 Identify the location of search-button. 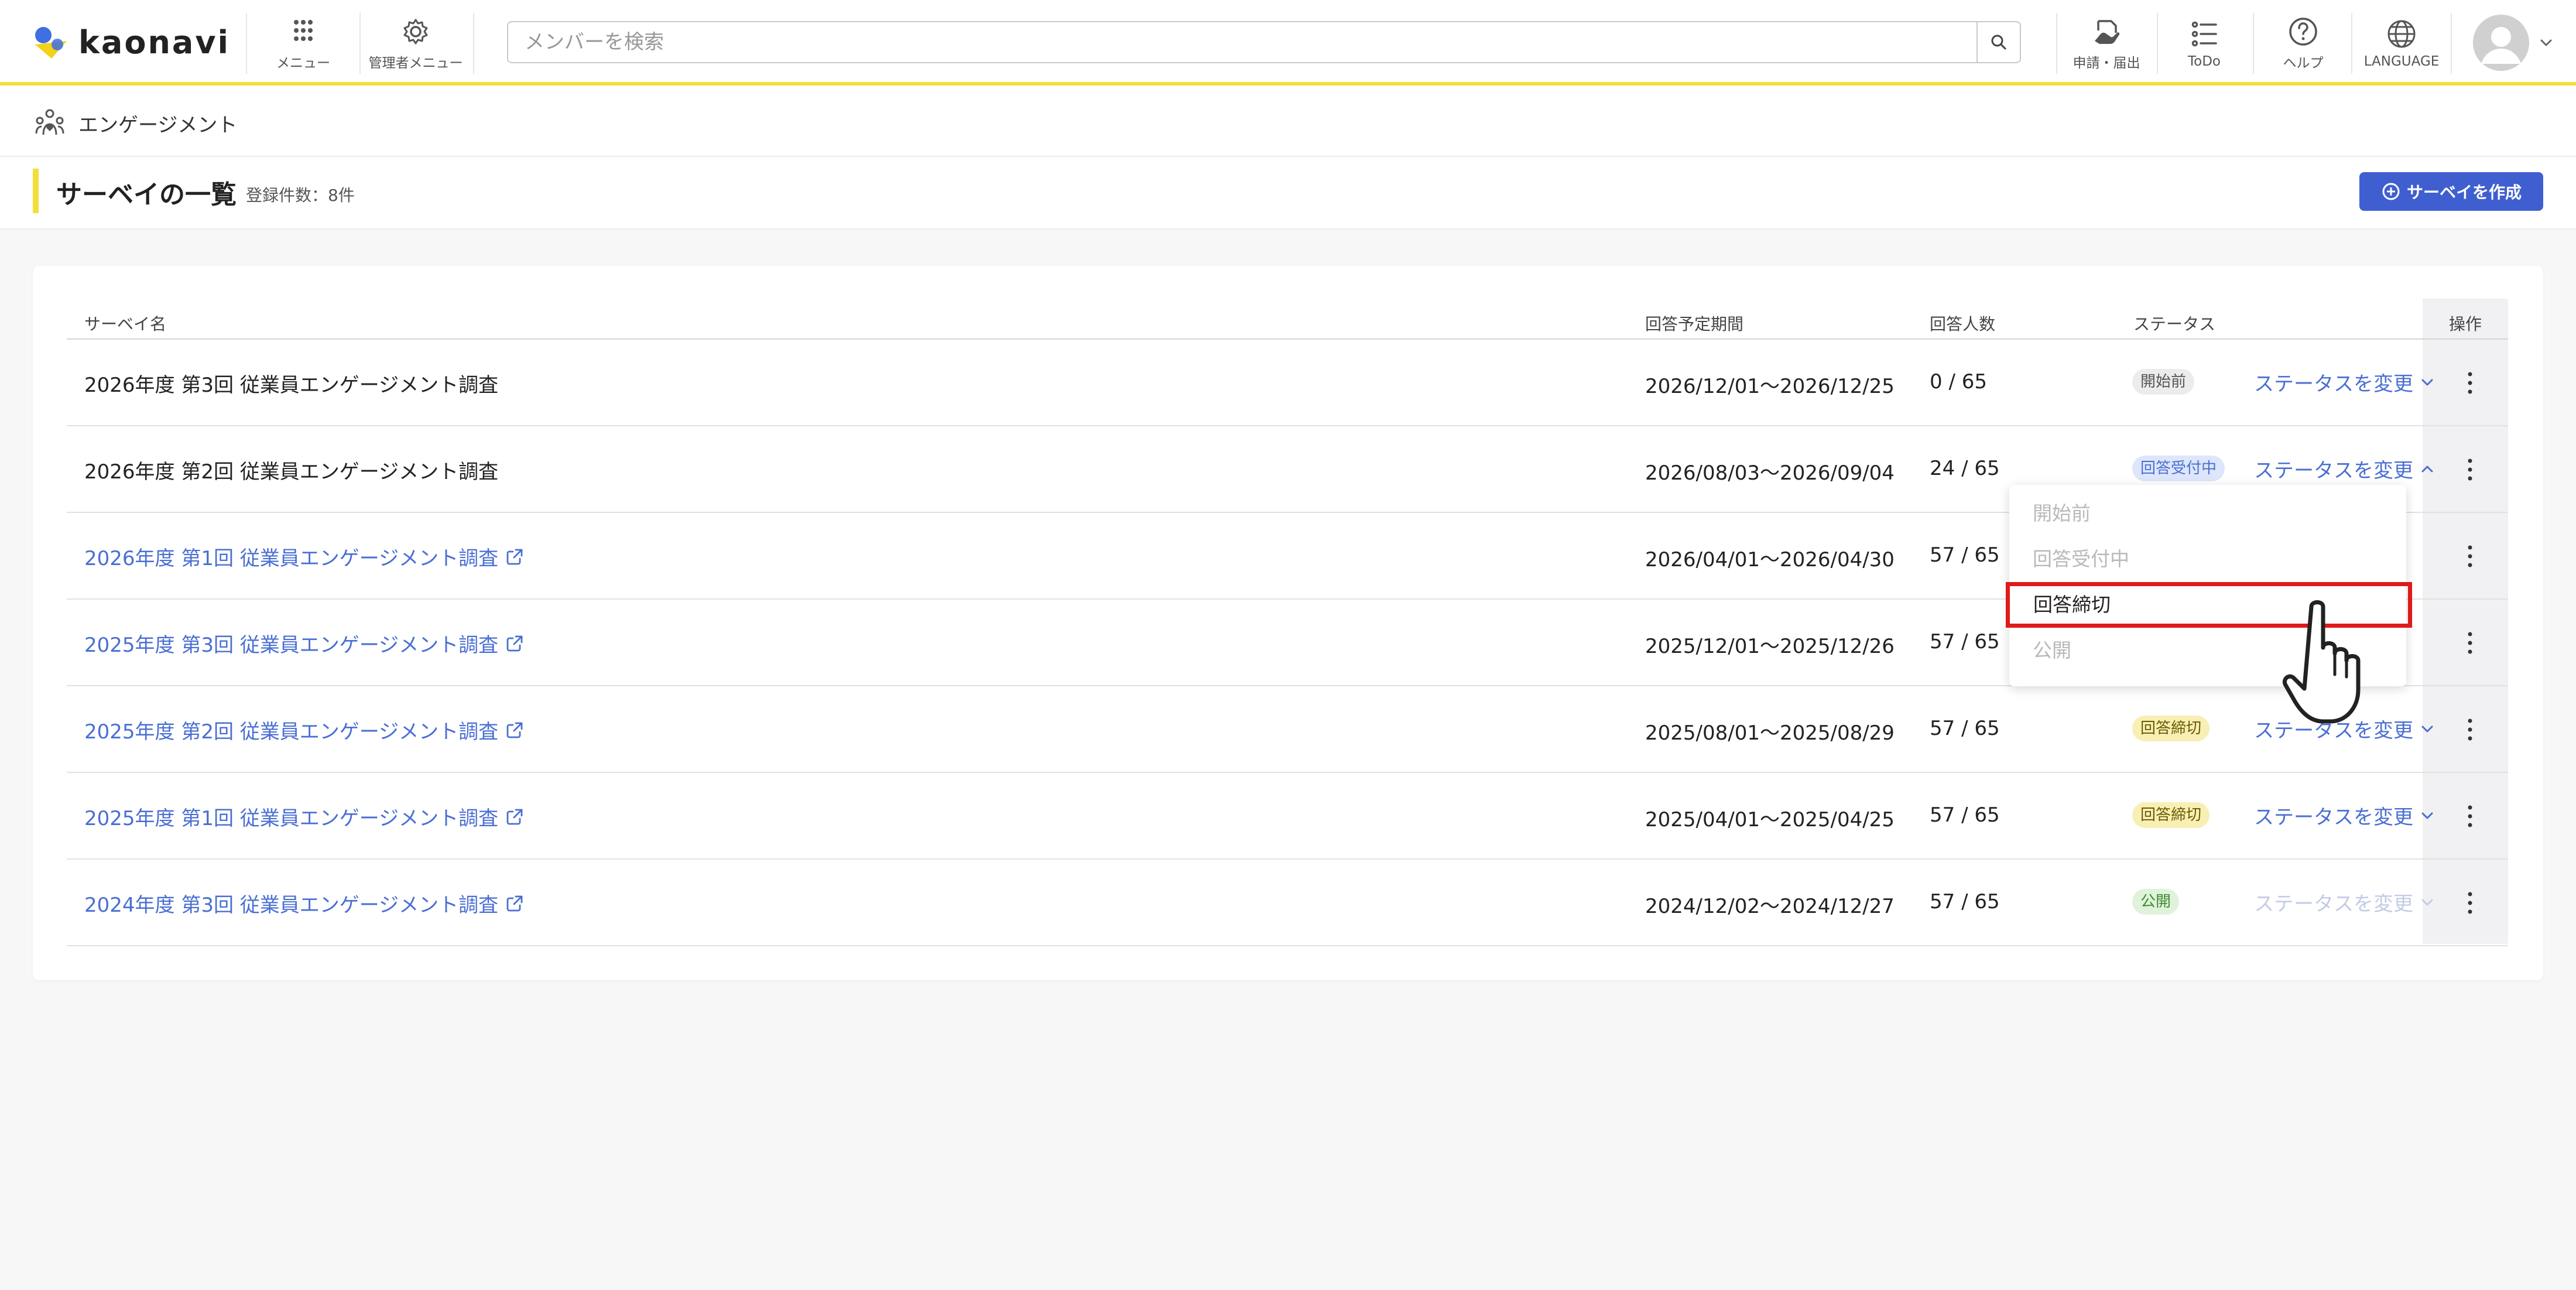
(1998, 42).